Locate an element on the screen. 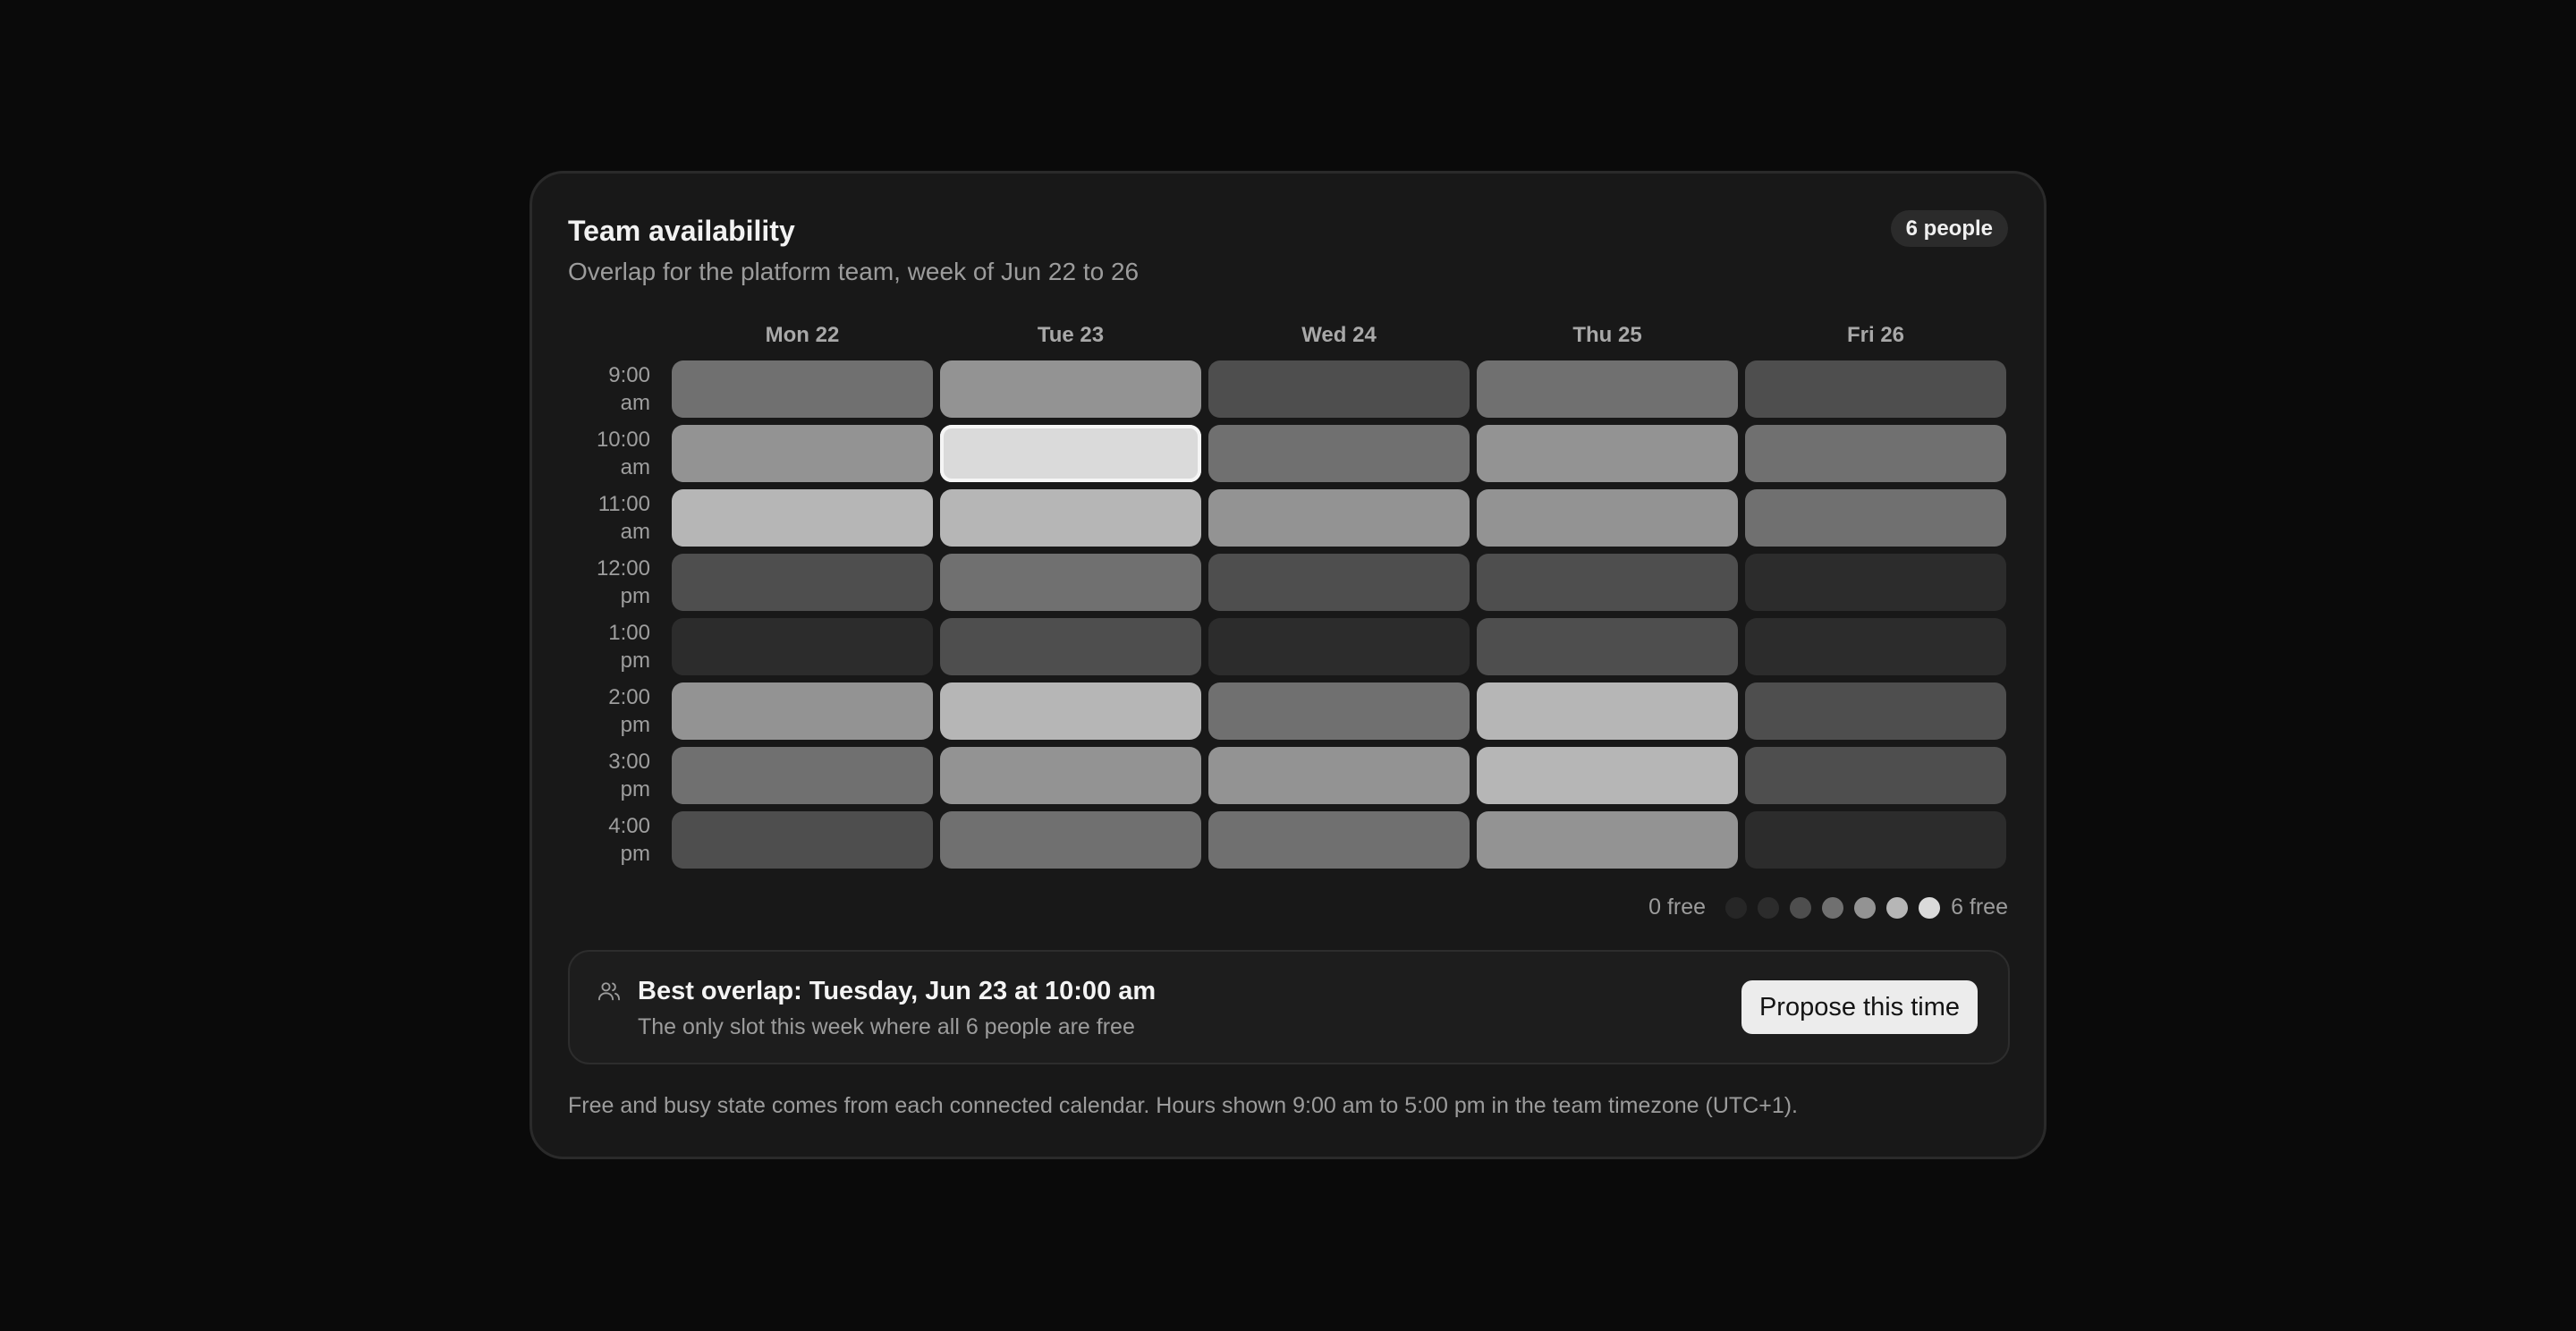 This screenshot has height=1331, width=2576. day-header: Mon 22 is located at coordinates (802, 335).